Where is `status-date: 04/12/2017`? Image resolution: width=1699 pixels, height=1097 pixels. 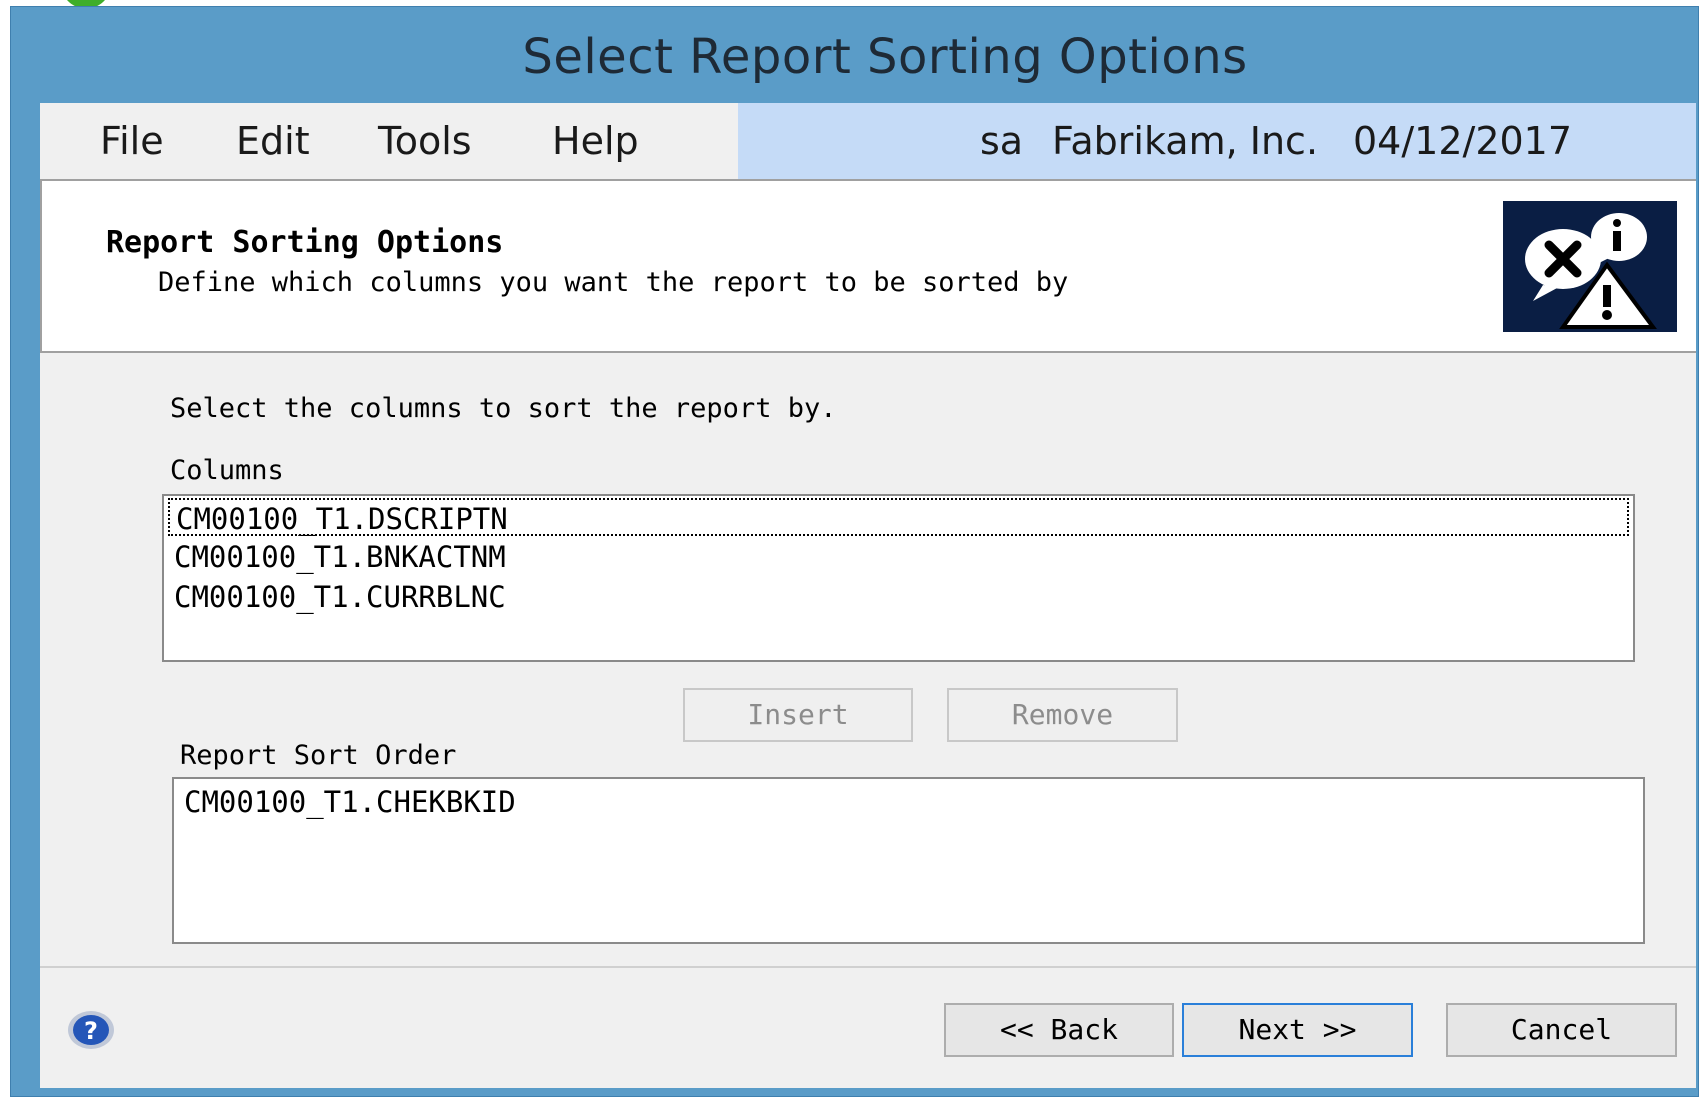
status-date: 04/12/2017 is located at coordinates (1463, 141).